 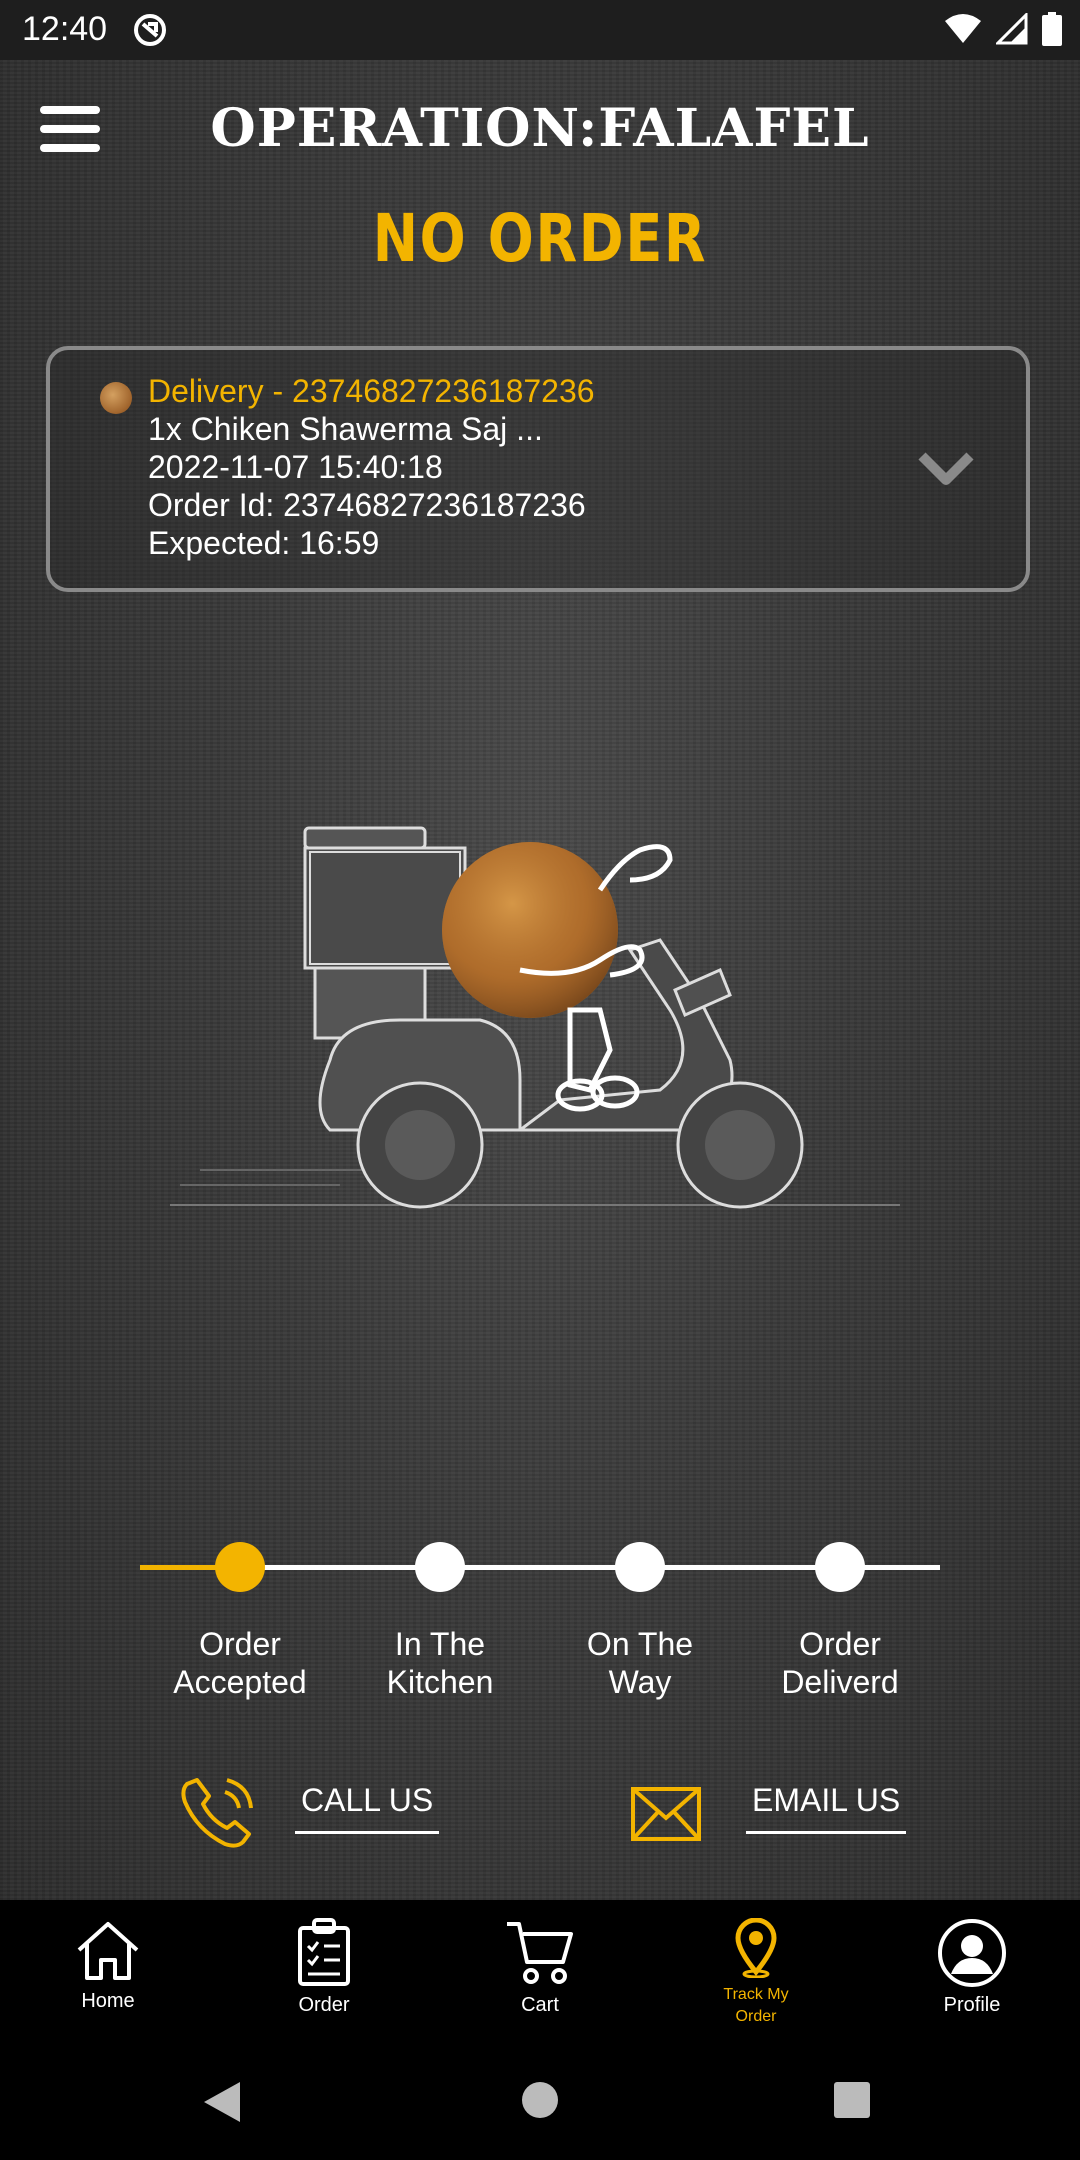 I want to click on recents-icon, so click(x=852, y=2100).